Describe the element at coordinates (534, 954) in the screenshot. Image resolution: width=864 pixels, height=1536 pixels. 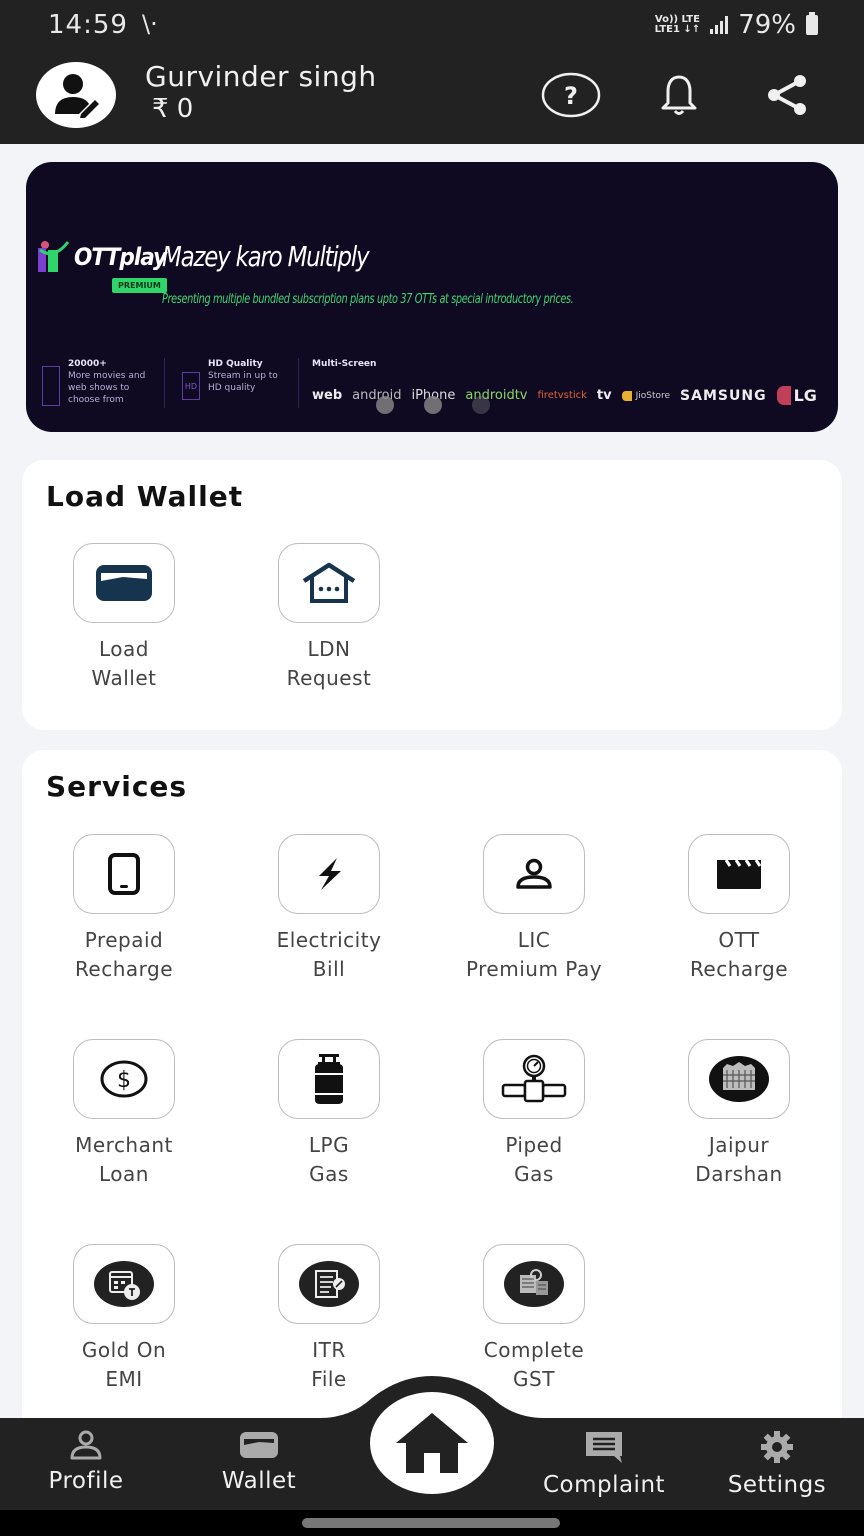
I see `tile-label: LIC Premium Pay` at that location.